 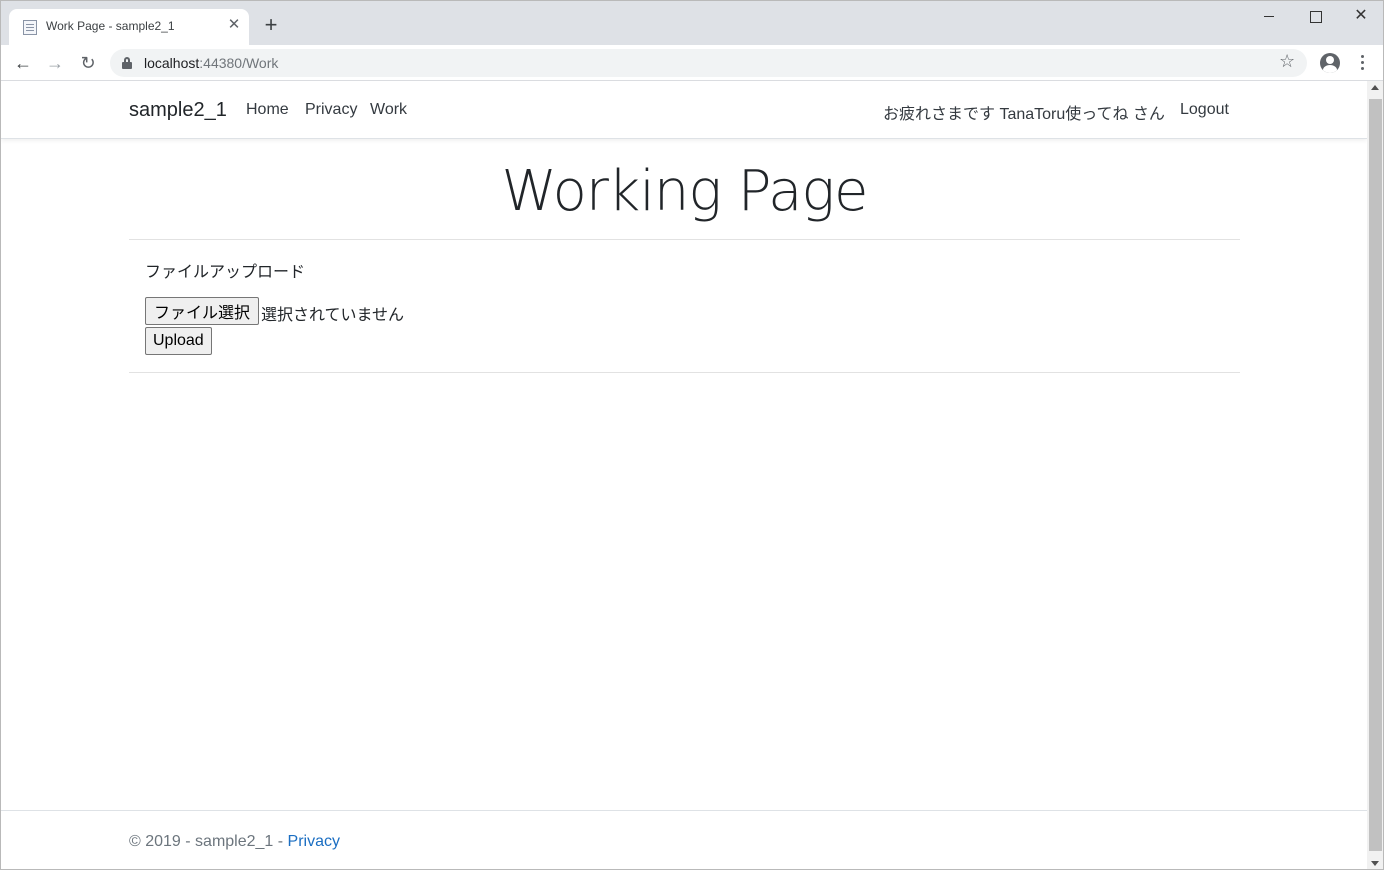 I want to click on footer-text: © 2019 - sample2_1 - Privacy, so click(x=234, y=842).